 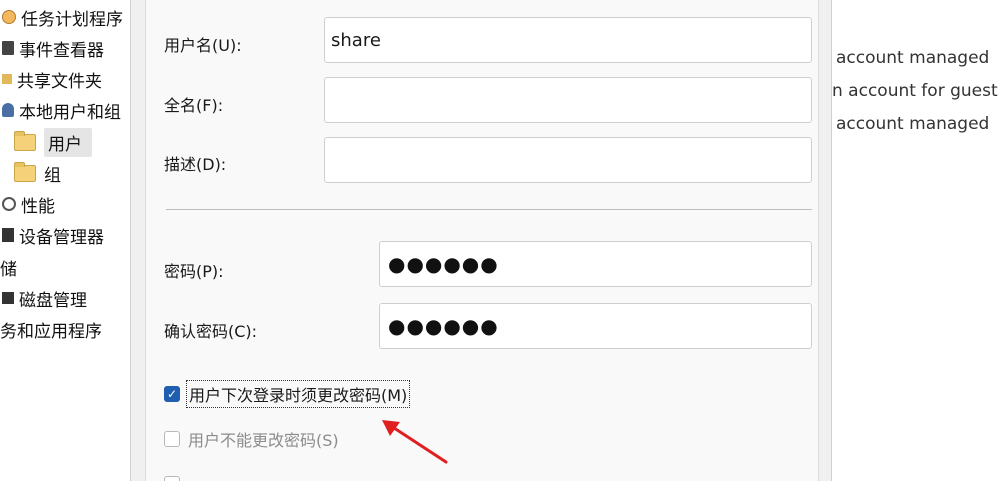 I want to click on tree-item-label: 性能, so click(x=38, y=206).